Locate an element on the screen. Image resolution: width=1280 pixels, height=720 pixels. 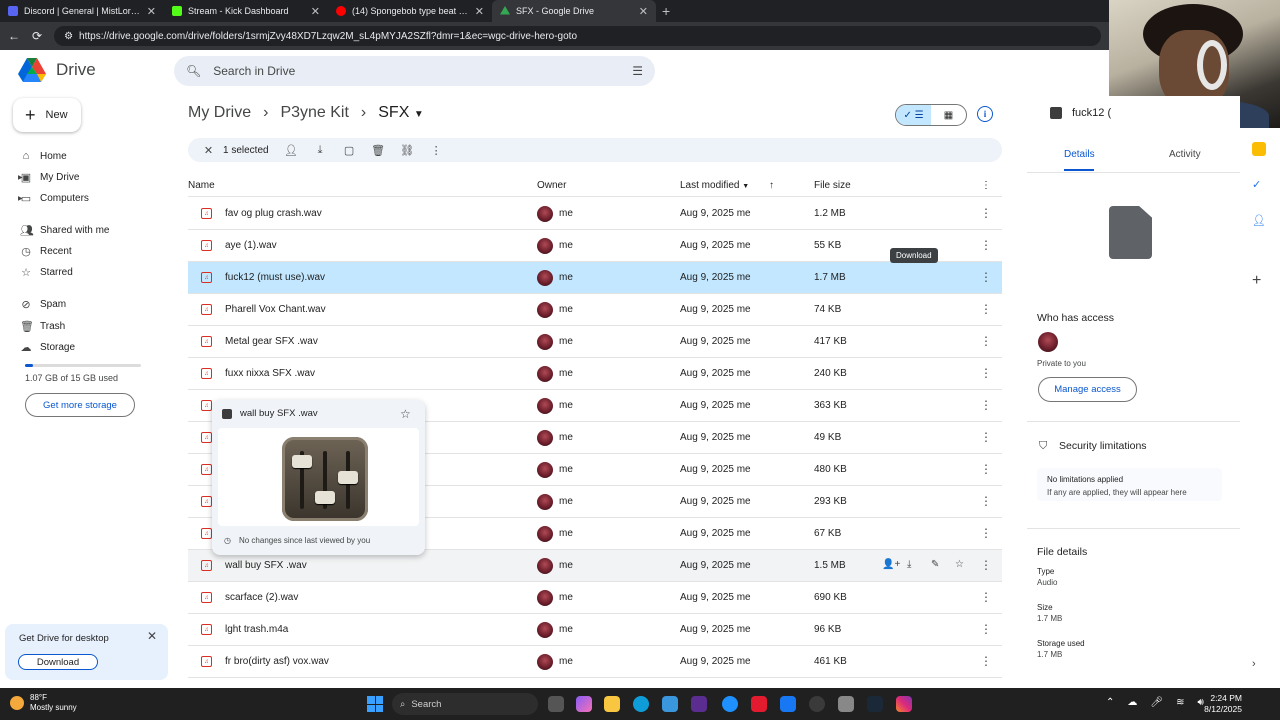
list-view-button: ✓ ☰ is located at coordinates (913, 115).